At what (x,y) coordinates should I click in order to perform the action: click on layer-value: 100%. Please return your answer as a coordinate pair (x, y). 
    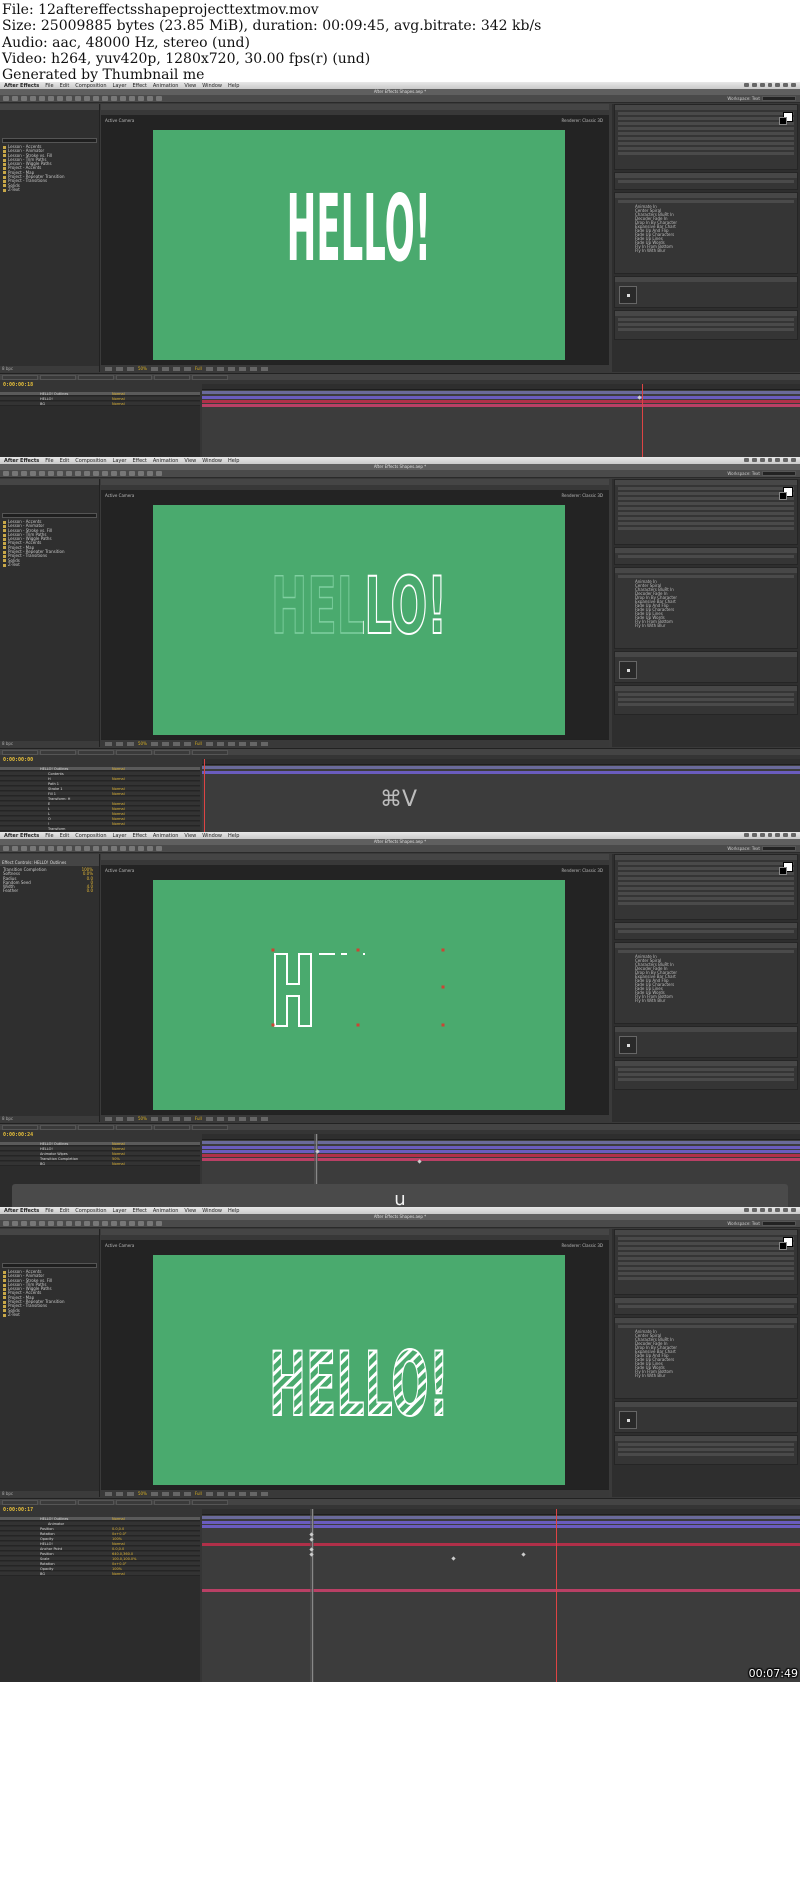
    Looking at the image, I should click on (117, 1569).